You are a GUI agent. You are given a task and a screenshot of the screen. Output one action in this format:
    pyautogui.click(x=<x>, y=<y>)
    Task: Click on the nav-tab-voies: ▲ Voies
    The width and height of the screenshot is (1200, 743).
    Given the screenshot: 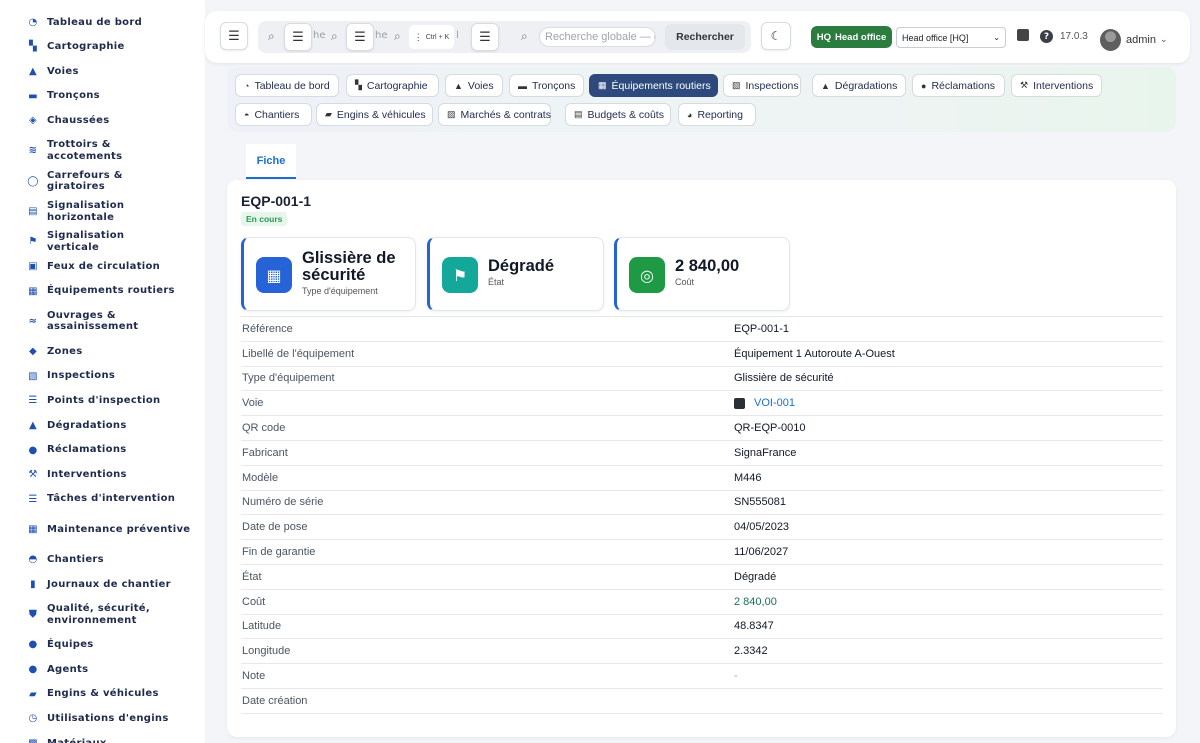 What is the action you would take?
    pyautogui.click(x=474, y=85)
    